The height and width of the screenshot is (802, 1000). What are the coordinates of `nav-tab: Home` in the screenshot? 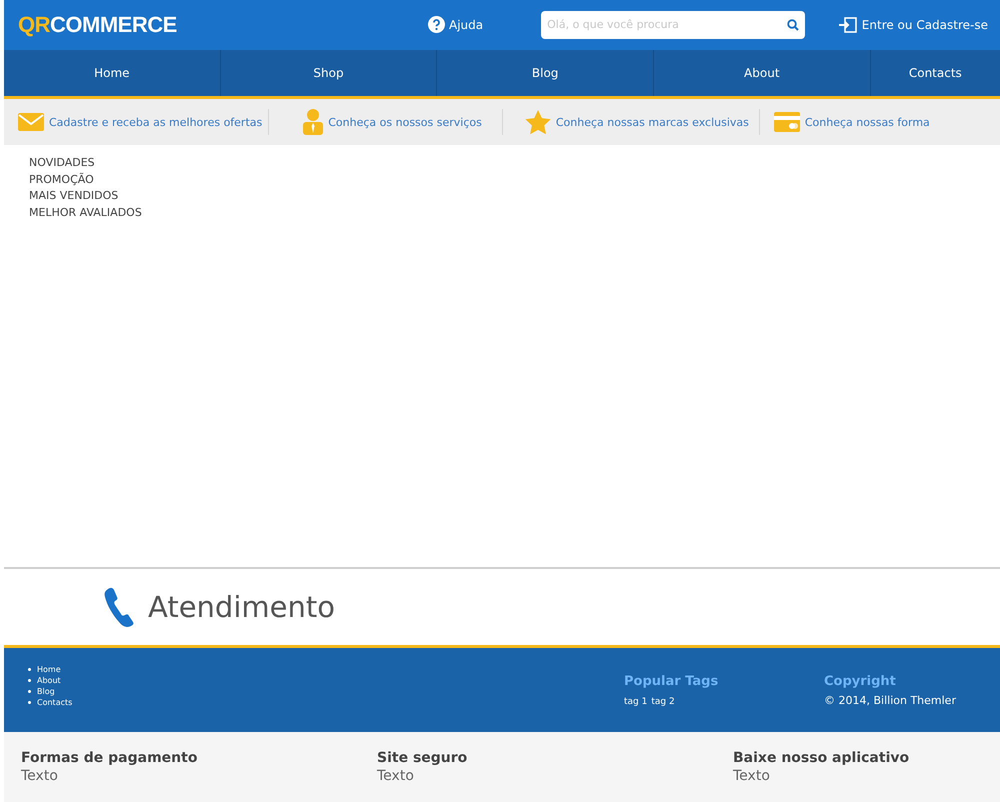 It's located at (112, 73).